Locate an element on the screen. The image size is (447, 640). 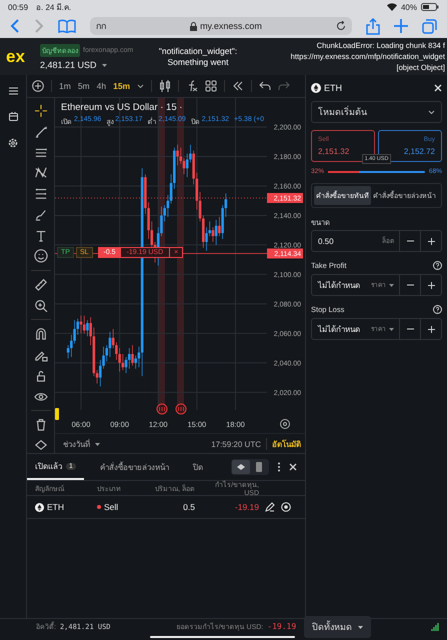
date-range-dropdown: ช่วงวันที่ is located at coordinates (81, 444).